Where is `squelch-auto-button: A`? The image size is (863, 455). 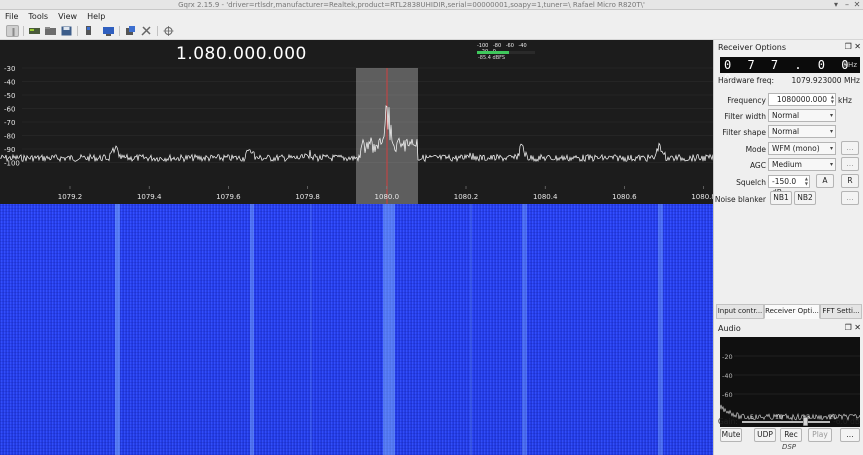
squelch-auto-button: A is located at coordinates (825, 181).